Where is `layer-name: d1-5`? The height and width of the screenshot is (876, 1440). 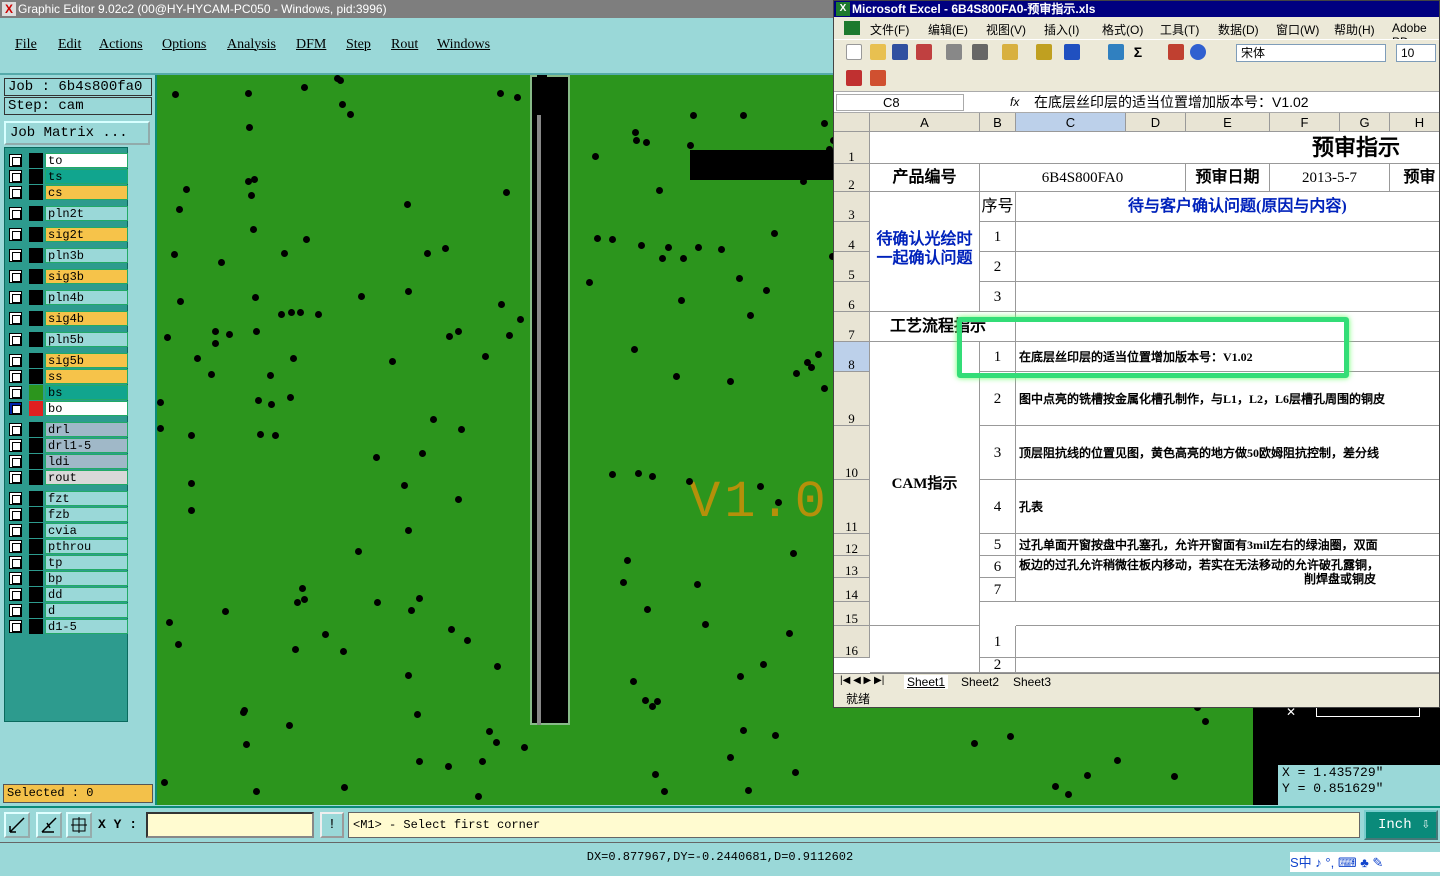 layer-name: d1-5 is located at coordinates (86, 626).